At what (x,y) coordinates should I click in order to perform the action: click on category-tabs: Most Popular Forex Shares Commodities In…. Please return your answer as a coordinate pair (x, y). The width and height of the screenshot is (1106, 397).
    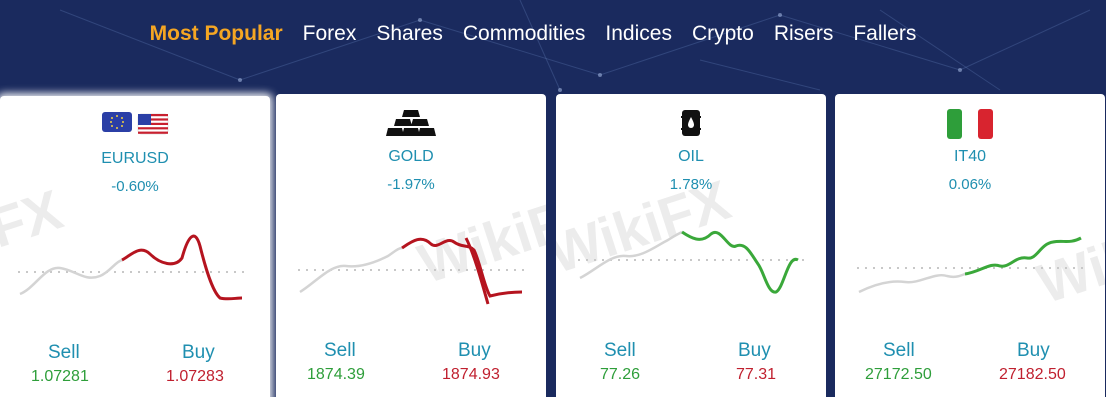
    Looking at the image, I should click on (553, 34).